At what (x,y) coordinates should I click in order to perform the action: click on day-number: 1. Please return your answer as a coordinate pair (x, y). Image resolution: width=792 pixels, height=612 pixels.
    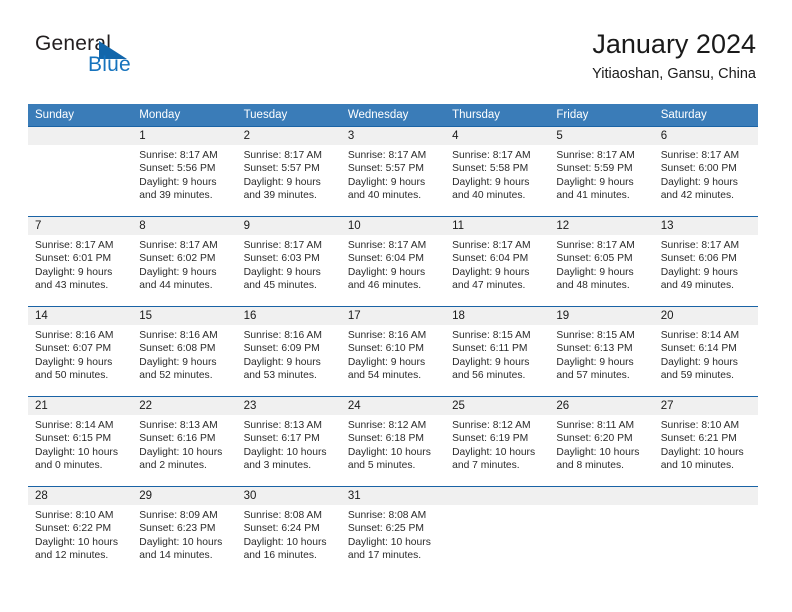
    Looking at the image, I should click on (184, 136).